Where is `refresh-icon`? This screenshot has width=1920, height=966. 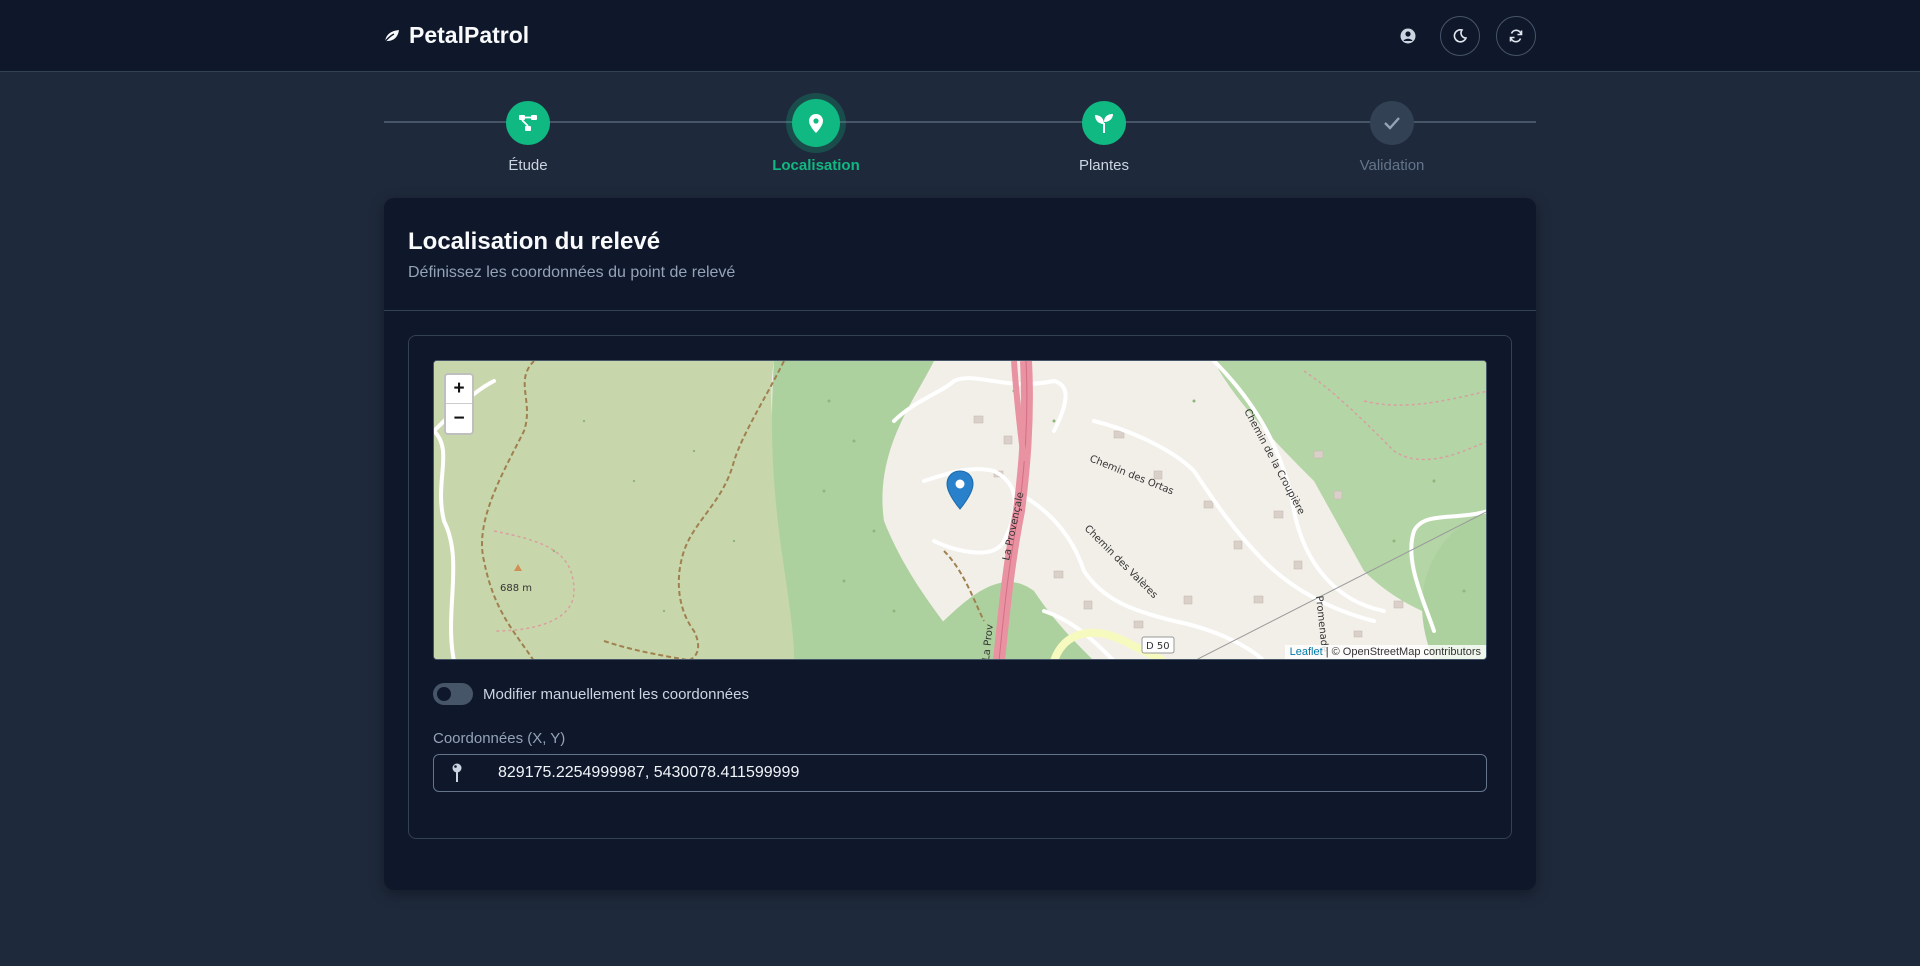
refresh-icon is located at coordinates (1516, 36).